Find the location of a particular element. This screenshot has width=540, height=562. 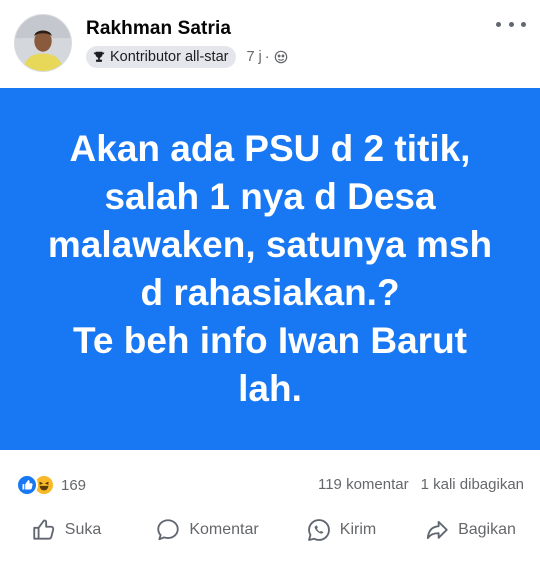

count-spacer is located at coordinates (415, 484).